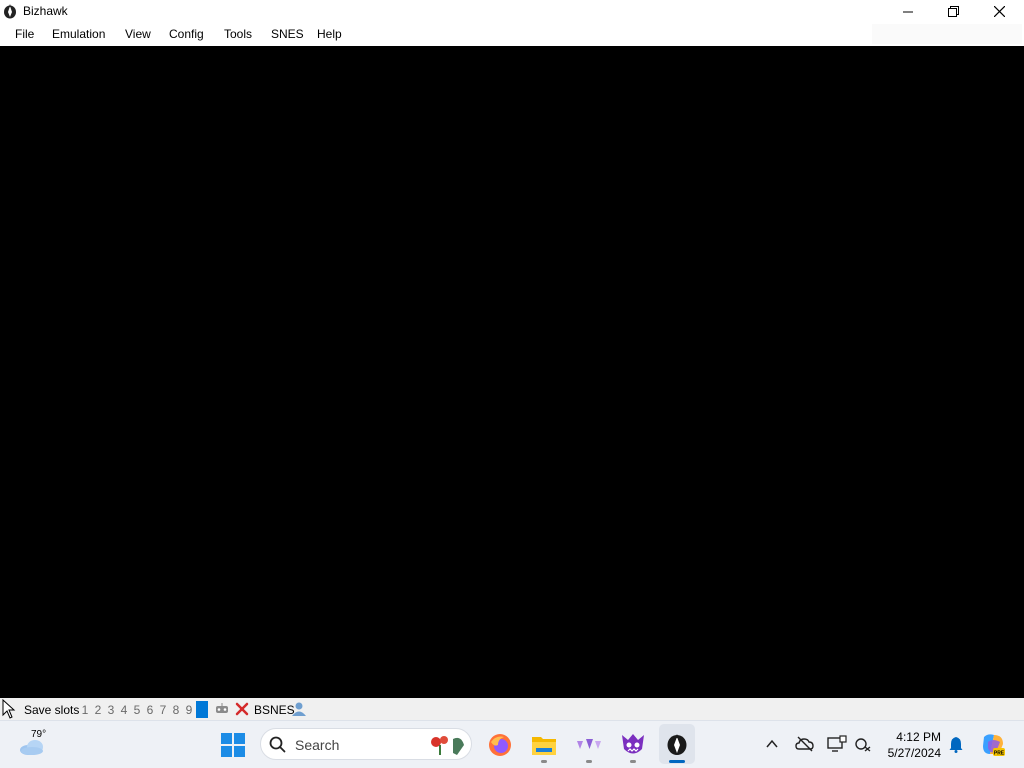 The width and height of the screenshot is (1024, 768). What do you see at coordinates (677, 744) in the screenshot?
I see `bizhawk-taskbar-icon` at bounding box center [677, 744].